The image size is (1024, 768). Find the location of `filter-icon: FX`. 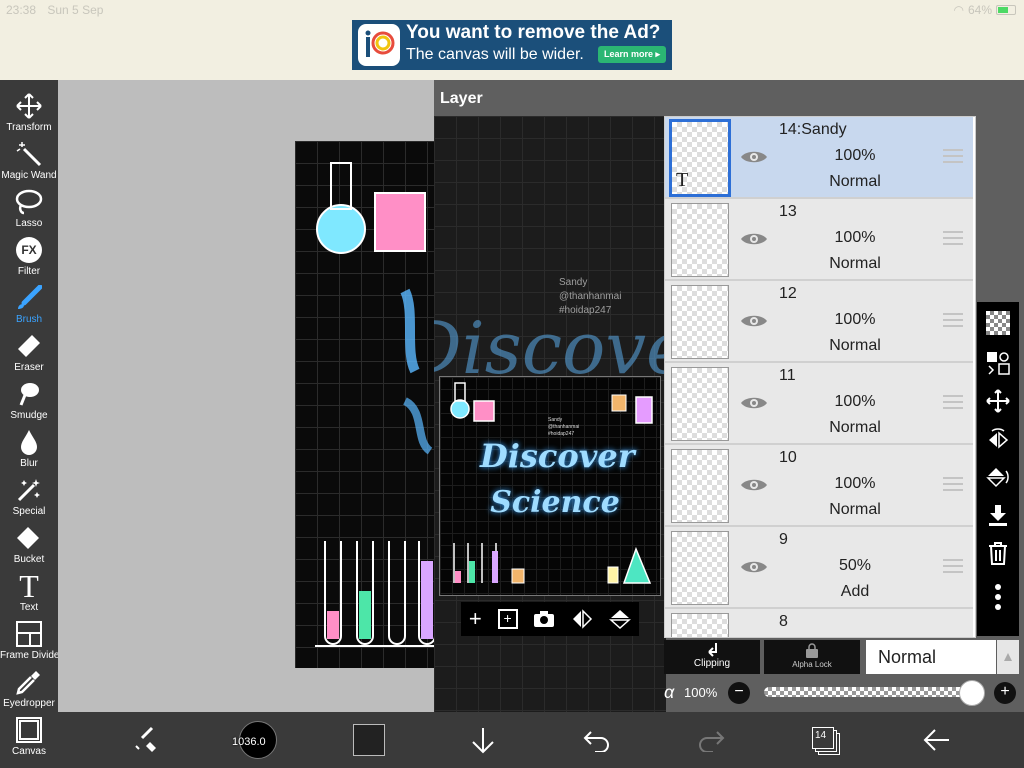

filter-icon: FX is located at coordinates (29, 250).